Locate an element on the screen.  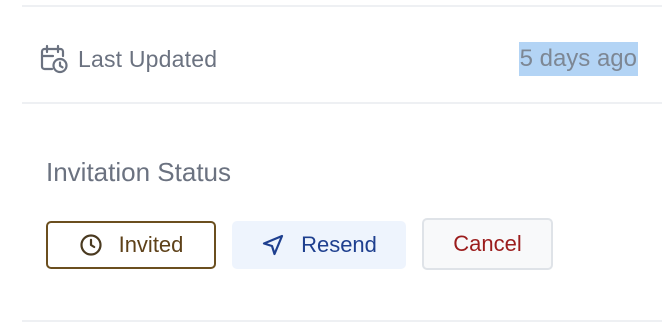
section-divider is located at coordinates (342, 103).